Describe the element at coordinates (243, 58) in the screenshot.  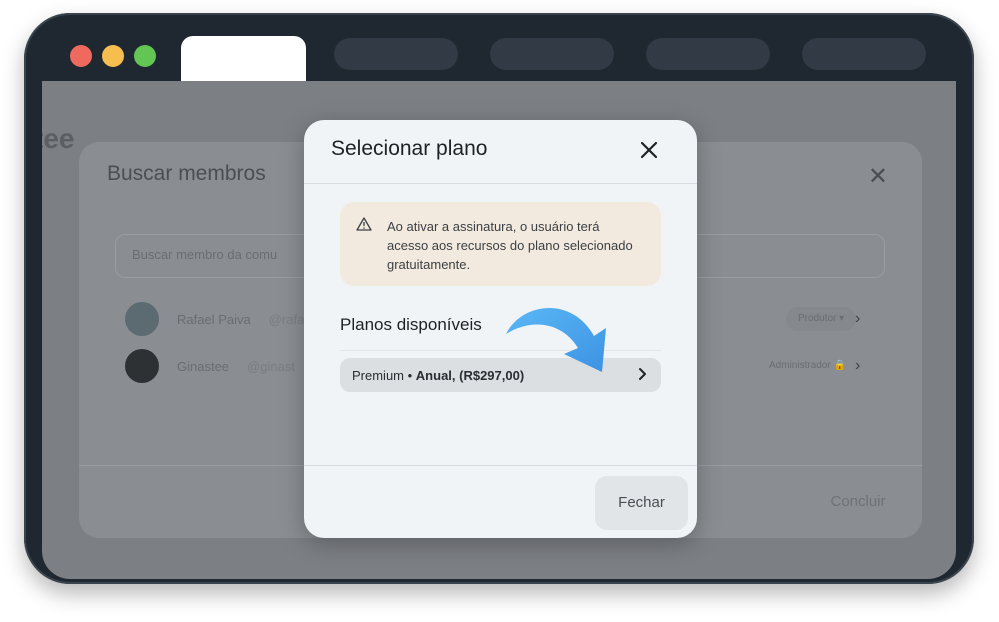
I see `browser-tab-active` at that location.